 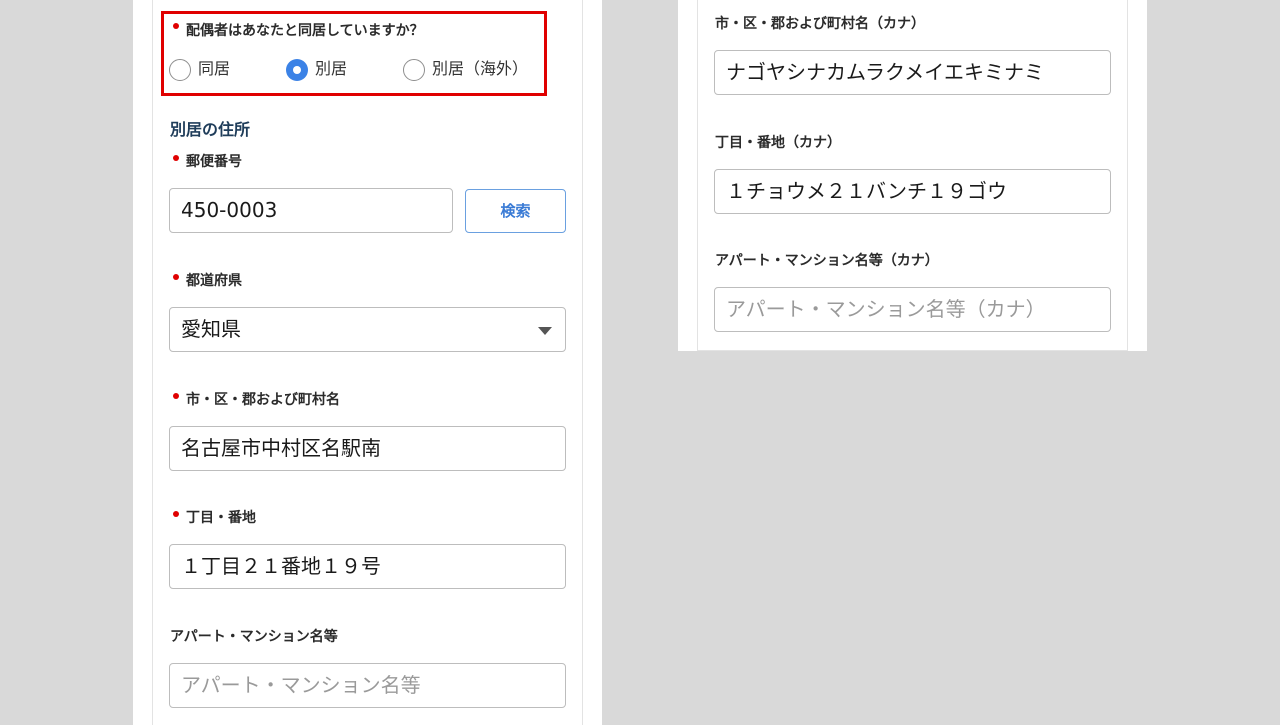 What do you see at coordinates (912, 72) in the screenshot?
I see `city-kana-input: ナゴヤシナカムラクメイエキミナミ` at bounding box center [912, 72].